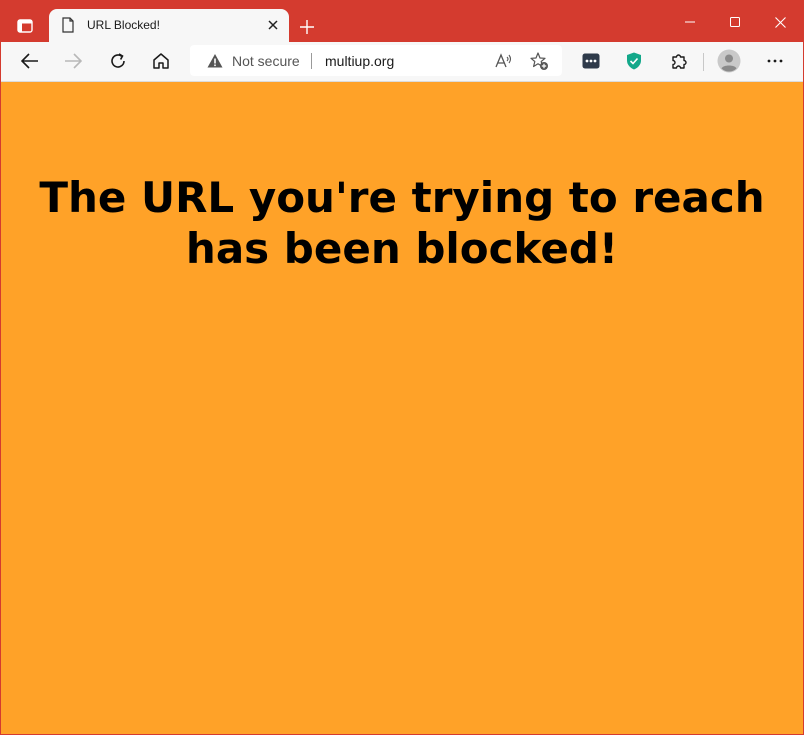 The width and height of the screenshot is (804, 735). I want to click on minimize-button, so click(690, 22).